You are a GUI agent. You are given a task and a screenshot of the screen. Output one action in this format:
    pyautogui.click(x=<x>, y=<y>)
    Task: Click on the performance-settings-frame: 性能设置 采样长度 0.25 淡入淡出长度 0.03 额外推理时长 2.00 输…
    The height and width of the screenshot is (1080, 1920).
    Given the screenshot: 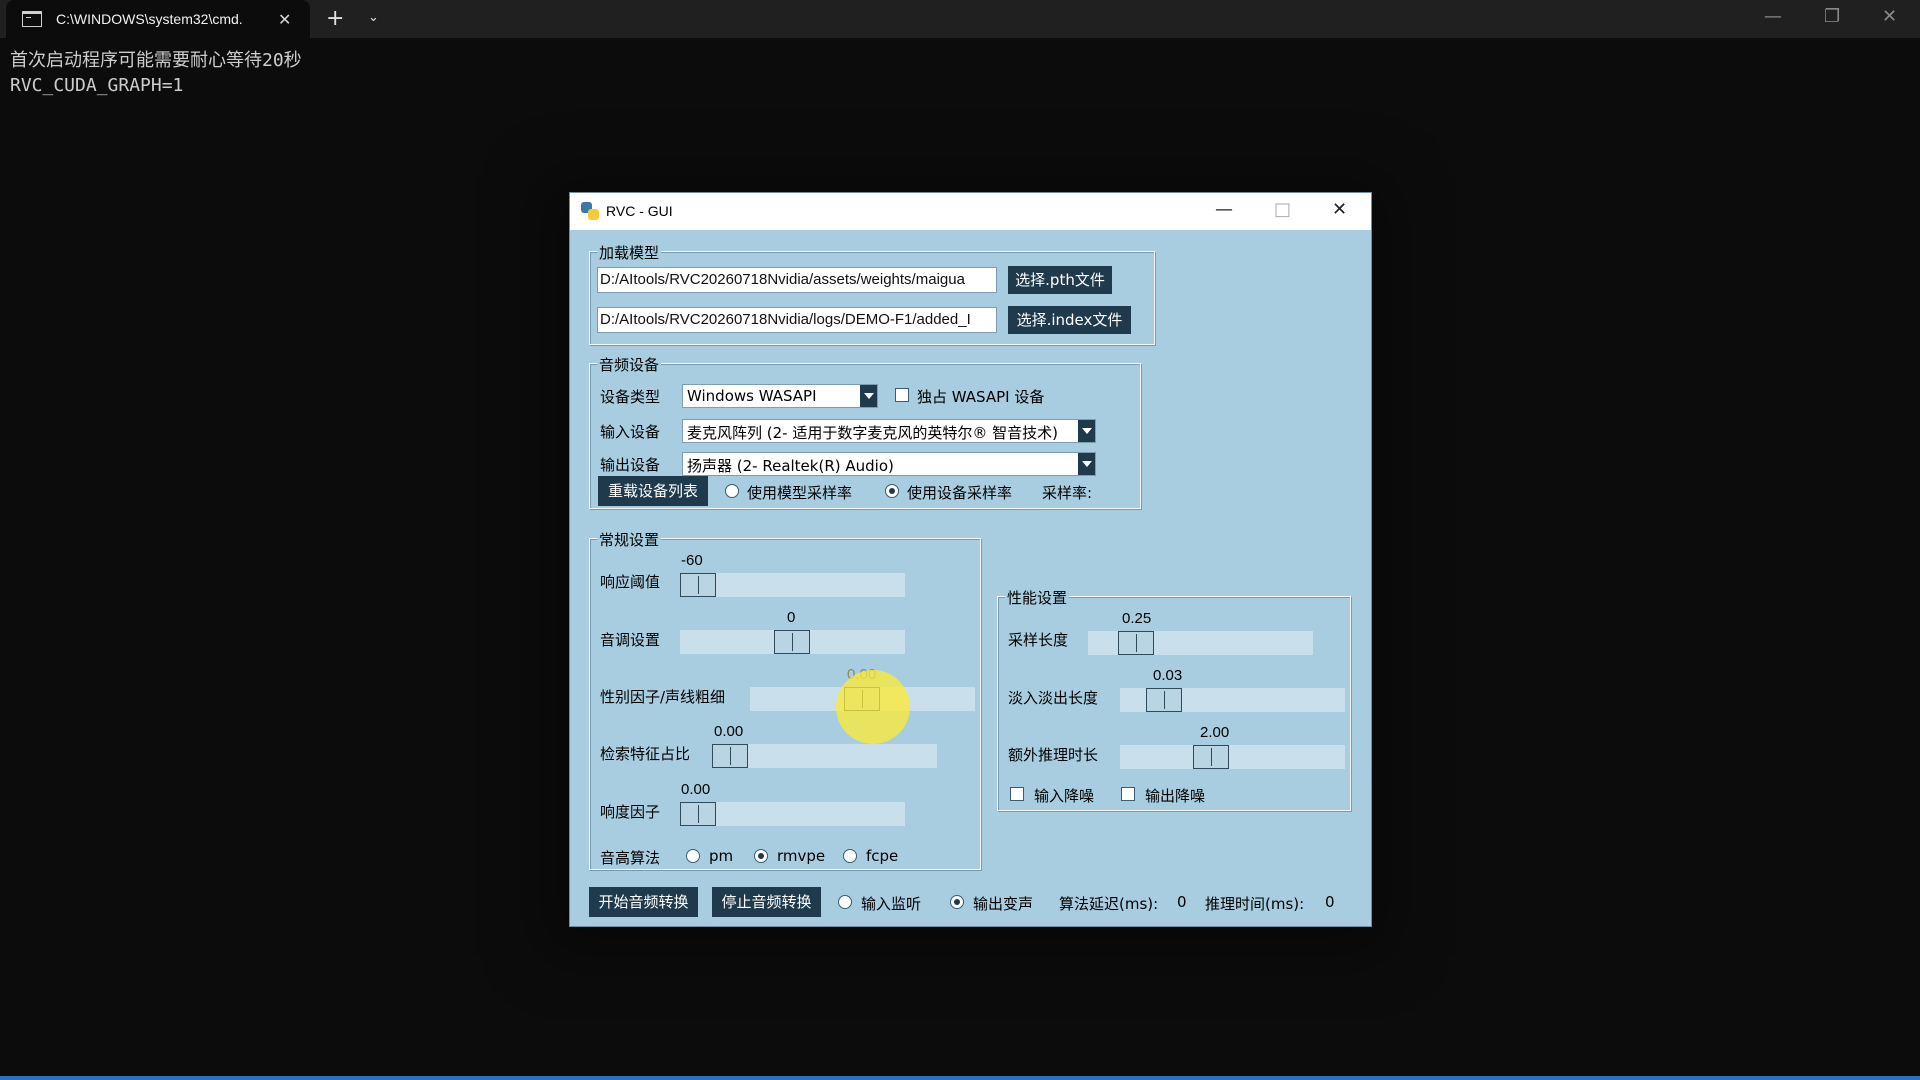 What is the action you would take?
    pyautogui.click(x=1174, y=699)
    